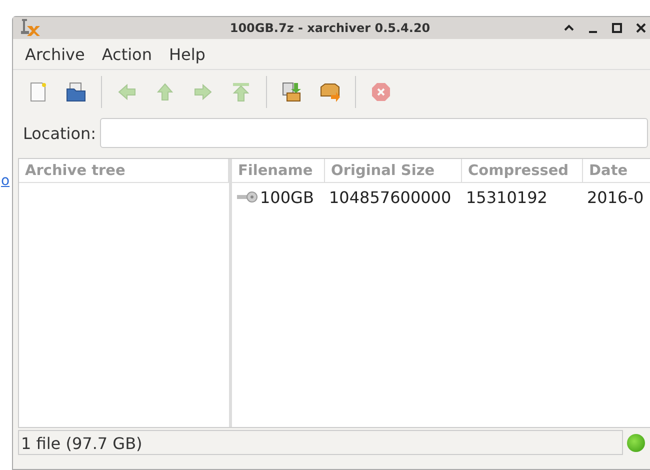  What do you see at coordinates (287, 197) in the screenshot?
I see `table-cell: 100GB` at bounding box center [287, 197].